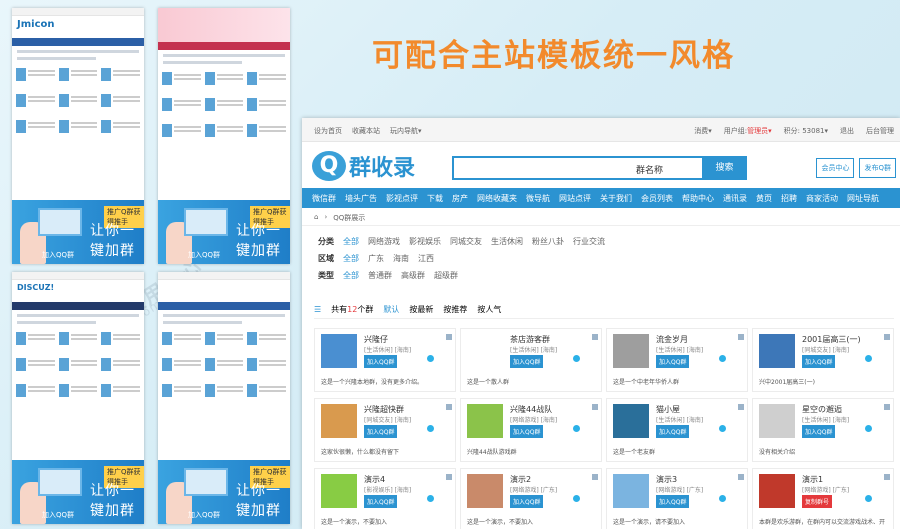 The width and height of the screenshot is (900, 529). I want to click on filter-option: 粉丝八卦, so click(548, 241).